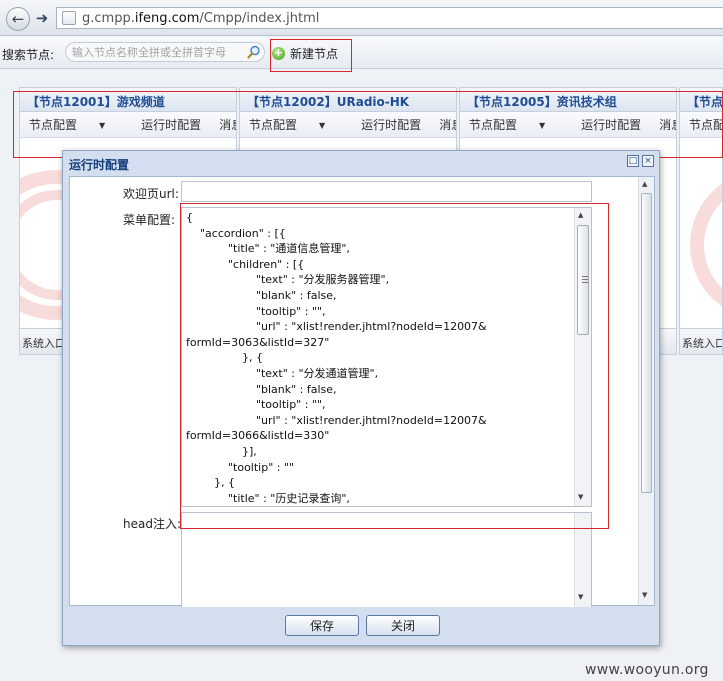 The height and width of the screenshot is (681, 723). I want to click on dialog-title: 运行时配置, so click(99, 165).